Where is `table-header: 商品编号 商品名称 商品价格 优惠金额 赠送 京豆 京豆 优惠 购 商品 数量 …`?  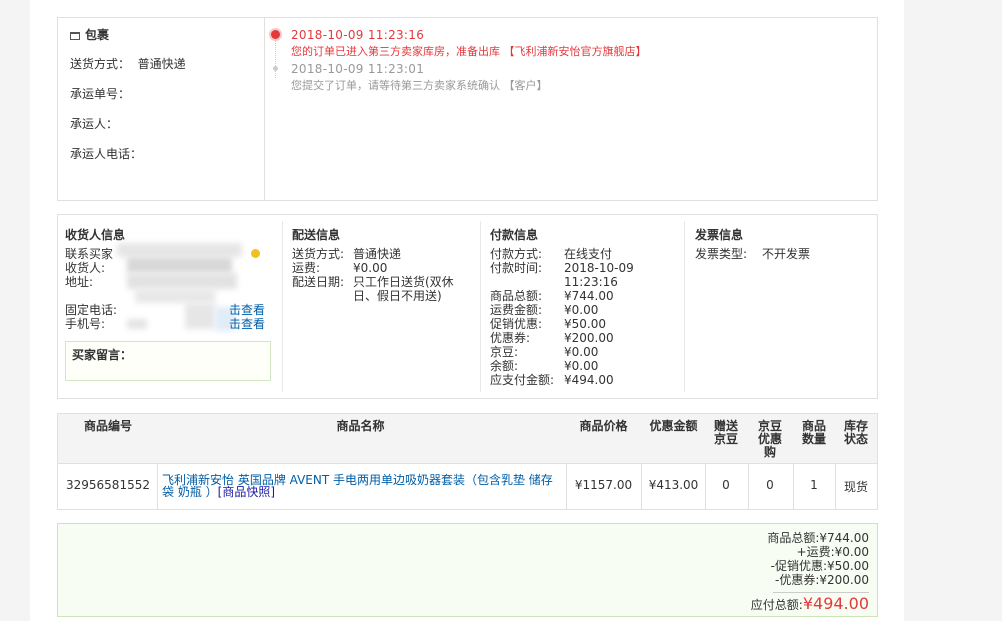
table-header: 商品编号 商品名称 商品价格 优惠金额 赠送 京豆 京豆 优惠 购 商品 数量 … is located at coordinates (467, 439).